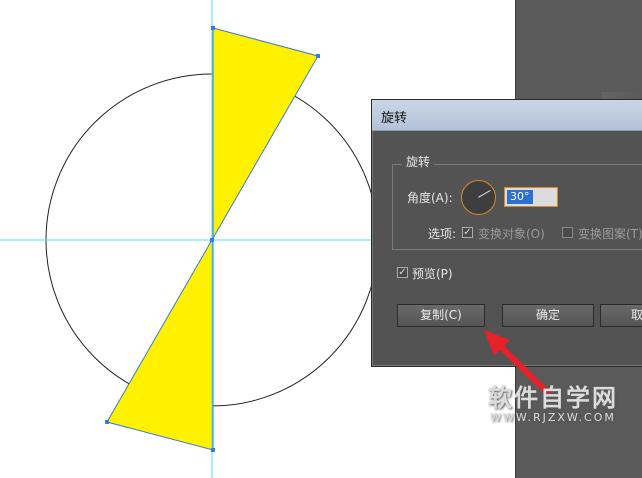  What do you see at coordinates (553, 417) in the screenshot?
I see `watermark-url: WWW.RJZXW.COM` at bounding box center [553, 417].